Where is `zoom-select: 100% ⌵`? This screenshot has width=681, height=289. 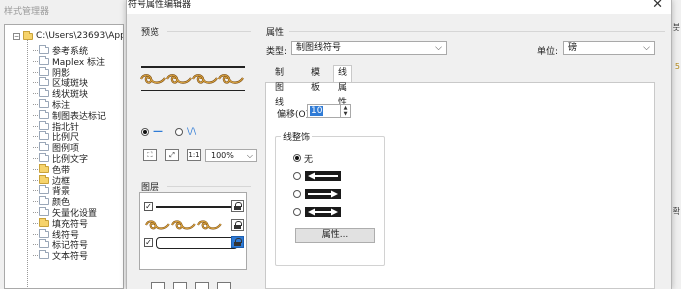
zoom-select: 100% ⌵ is located at coordinates (231, 155).